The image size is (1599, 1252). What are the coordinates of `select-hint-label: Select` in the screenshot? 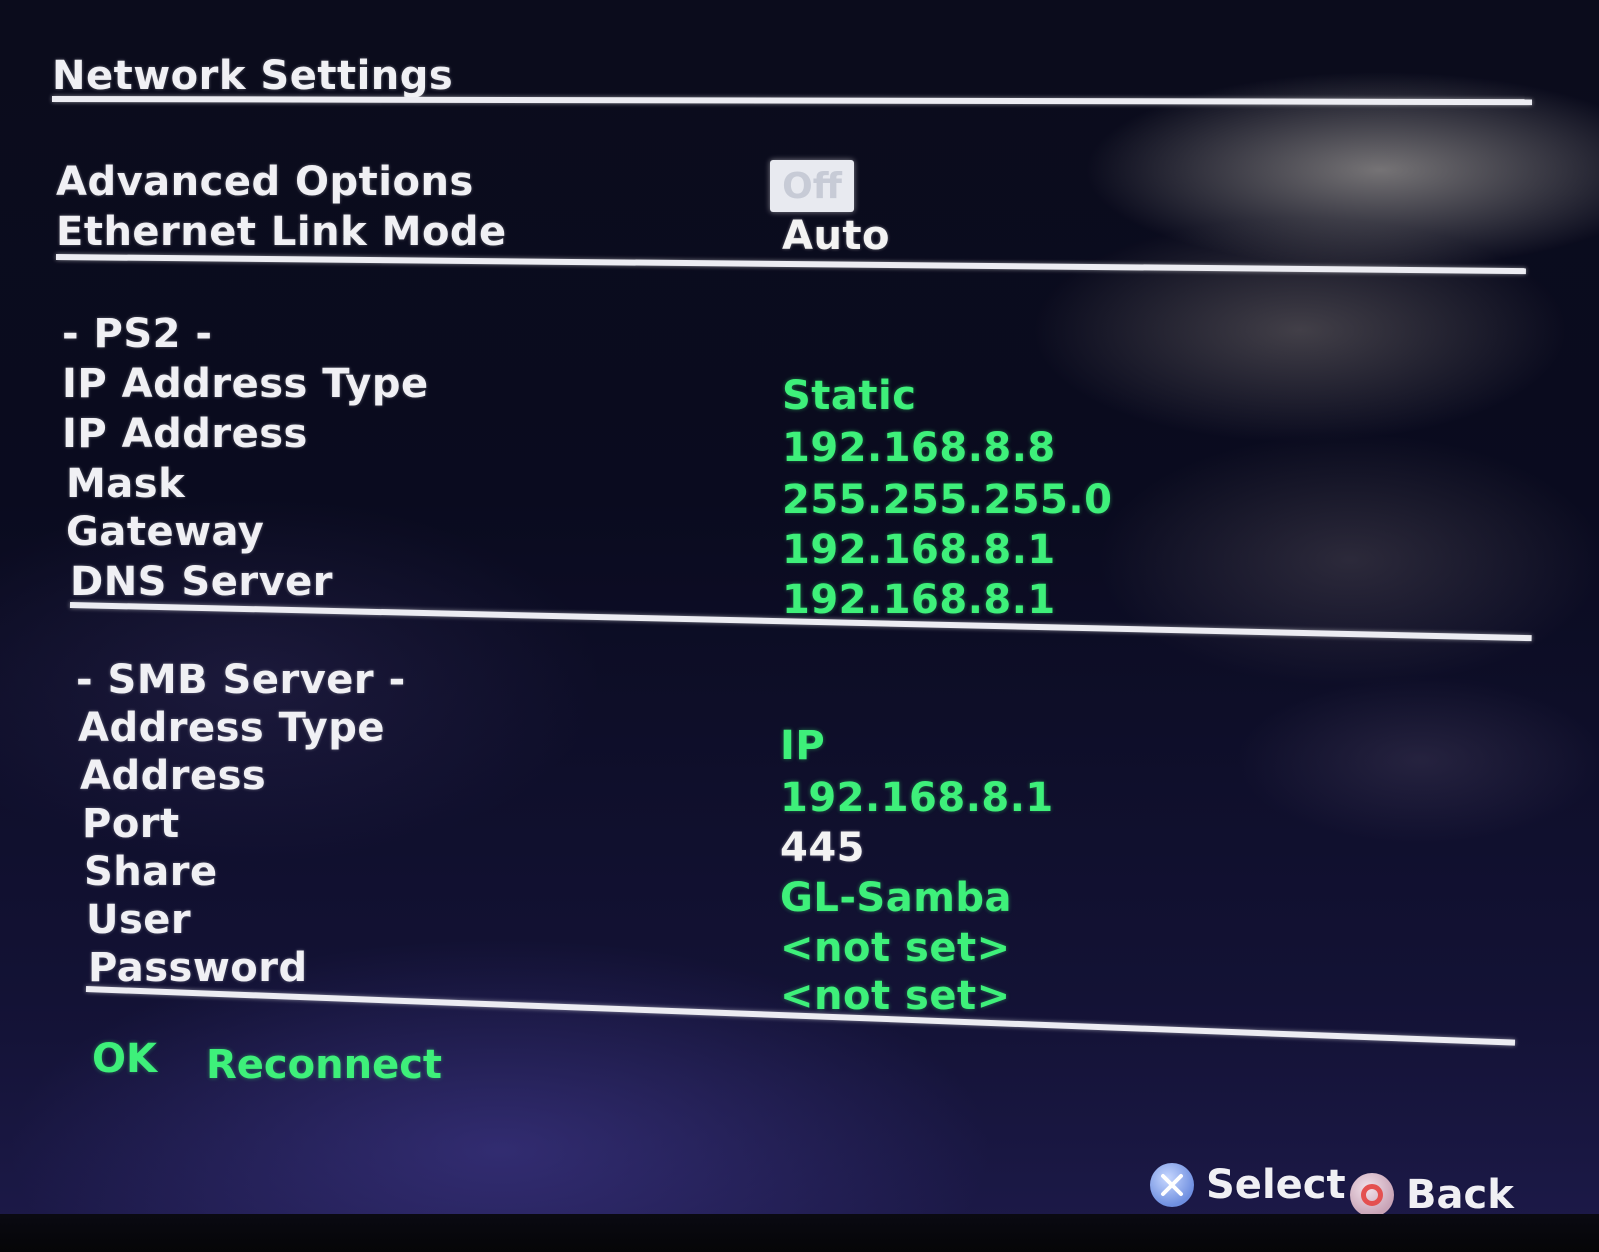 It's located at (1276, 1185).